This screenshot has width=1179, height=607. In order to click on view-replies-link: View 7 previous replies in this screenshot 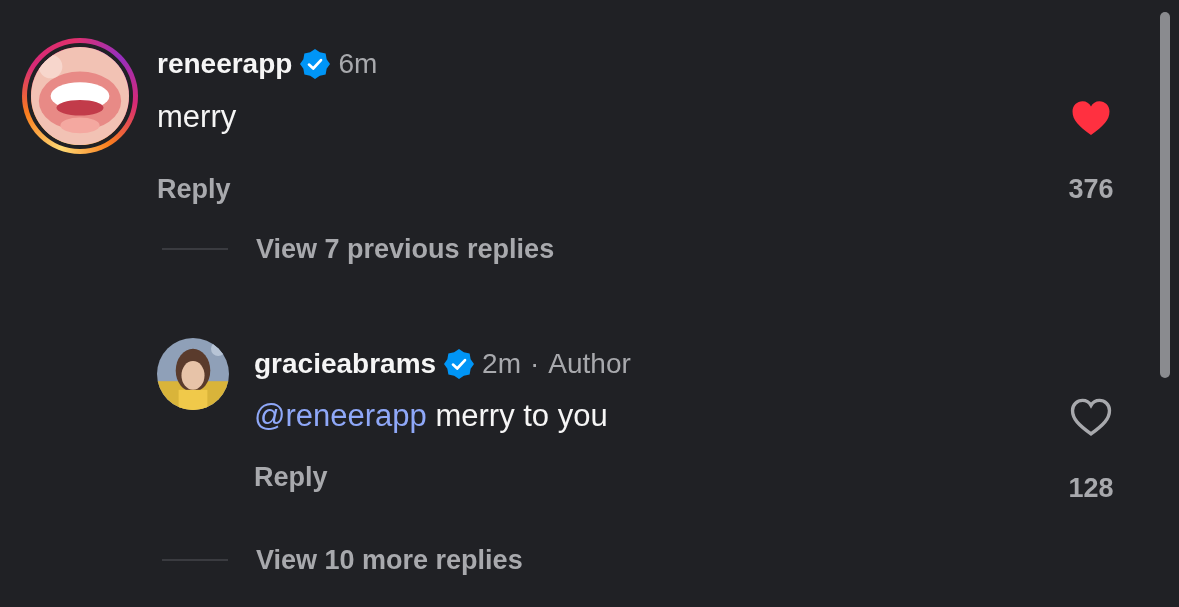, I will do `click(405, 249)`.